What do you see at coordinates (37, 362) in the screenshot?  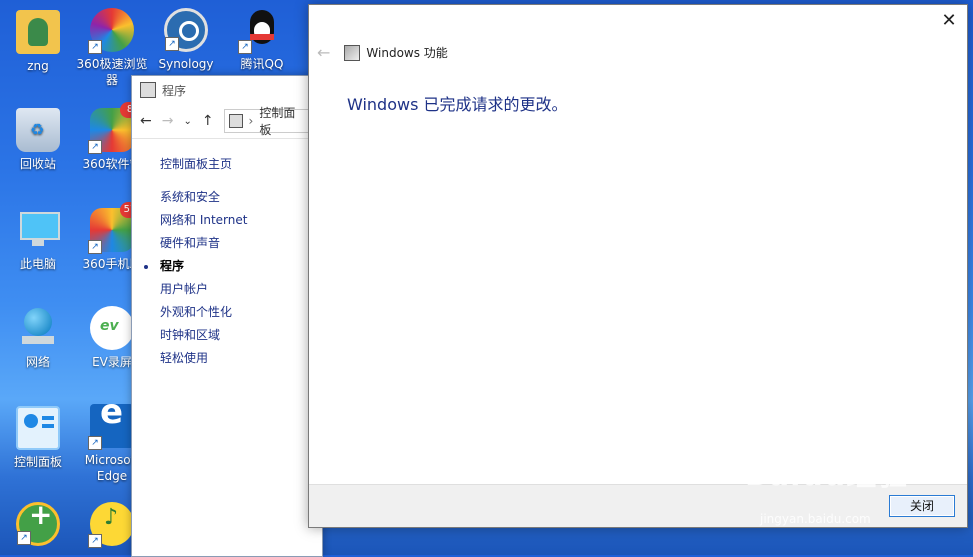 I see `desktop-icon-label: 网络` at bounding box center [37, 362].